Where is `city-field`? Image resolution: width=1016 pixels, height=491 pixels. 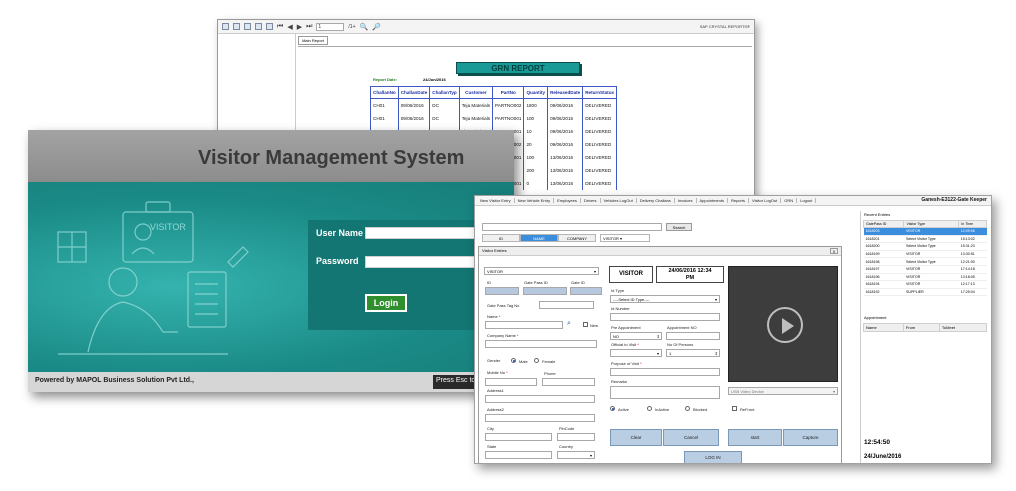
city-field is located at coordinates (518, 437).